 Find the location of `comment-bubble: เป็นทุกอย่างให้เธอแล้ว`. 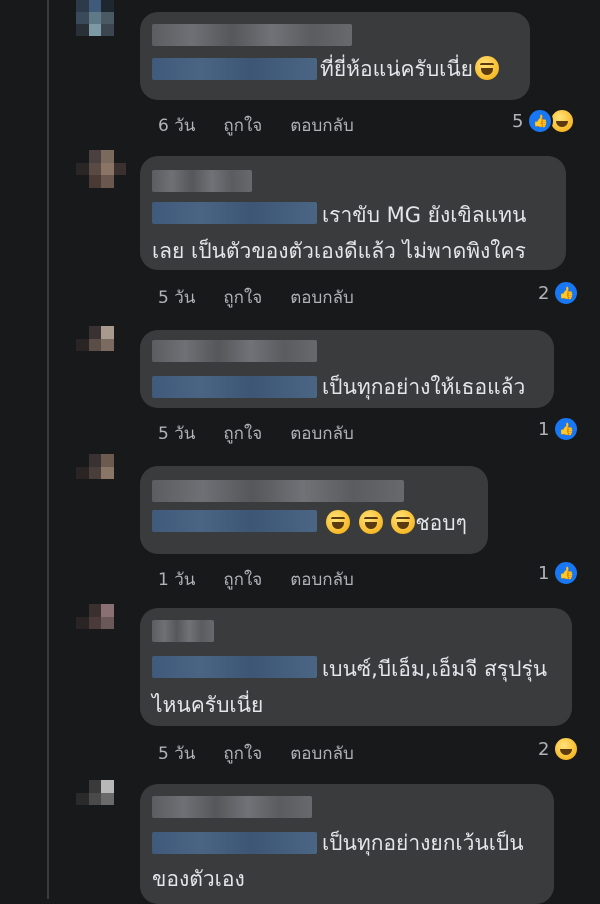

comment-bubble: เป็นทุกอย่างให้เธอแล้ว is located at coordinates (347, 369).